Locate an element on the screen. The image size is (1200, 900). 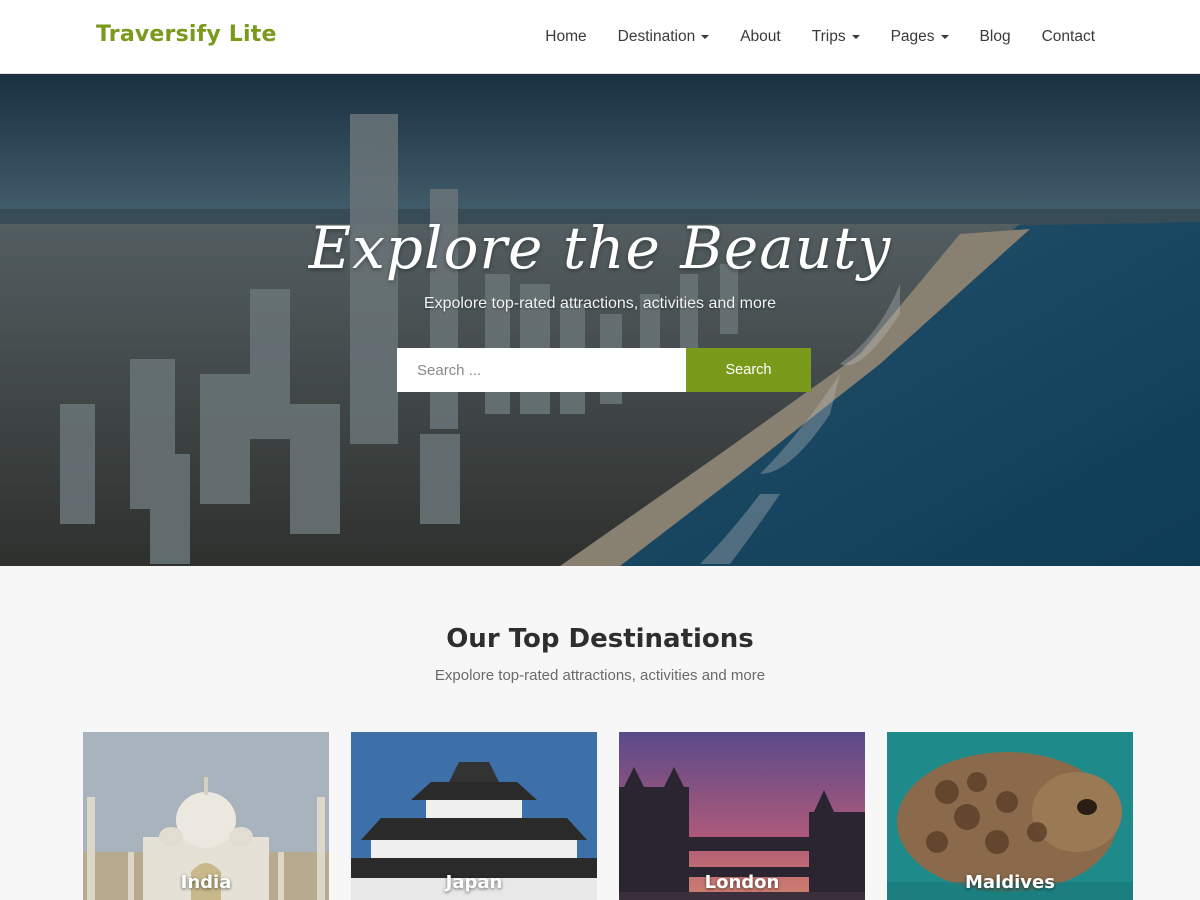
site-logo: Traversify Lite is located at coordinates (186, 34).